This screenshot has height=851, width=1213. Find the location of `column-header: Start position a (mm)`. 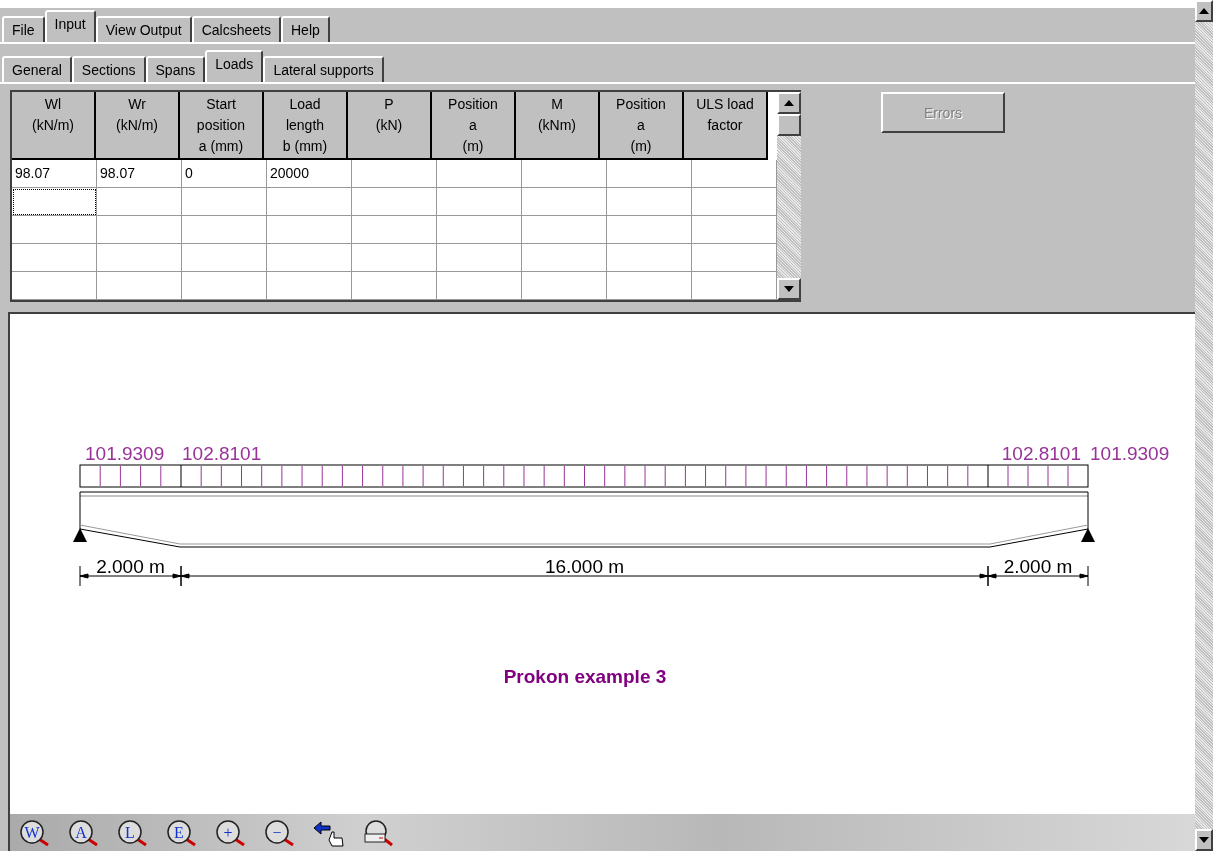

column-header: Start position a (mm) is located at coordinates (222, 126).